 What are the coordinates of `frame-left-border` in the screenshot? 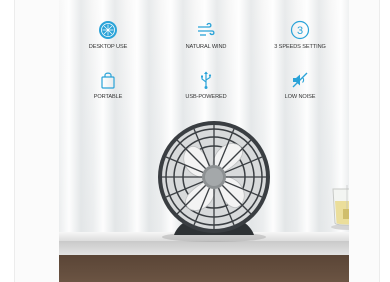 It's located at (14, 141).